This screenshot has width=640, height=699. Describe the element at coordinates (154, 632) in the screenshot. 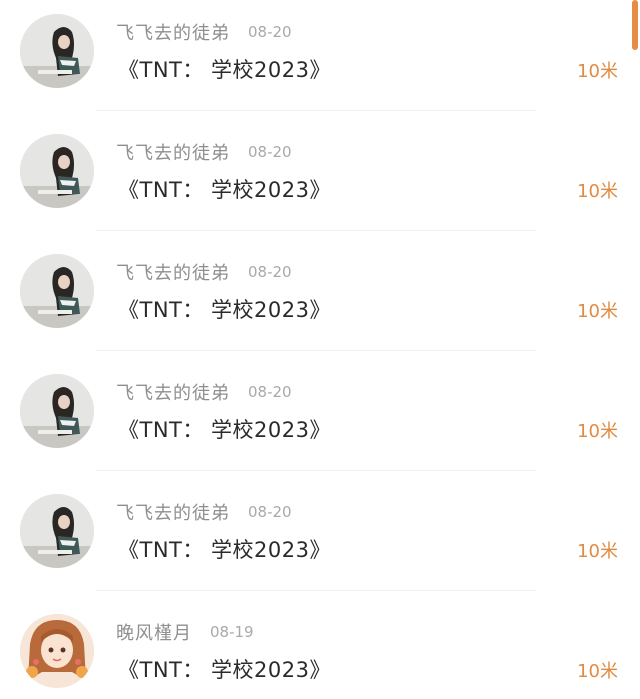

I see `username: 晚风槿月` at that location.